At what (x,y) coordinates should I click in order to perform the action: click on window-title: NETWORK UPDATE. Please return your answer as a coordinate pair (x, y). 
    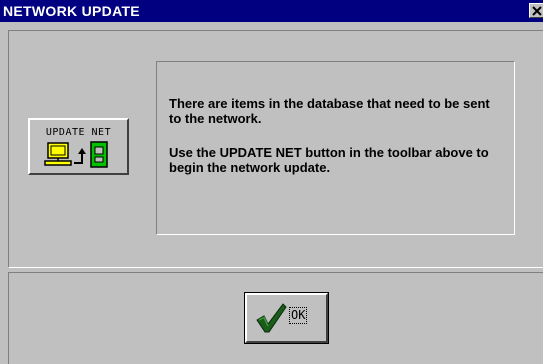
    Looking at the image, I should click on (71, 11).